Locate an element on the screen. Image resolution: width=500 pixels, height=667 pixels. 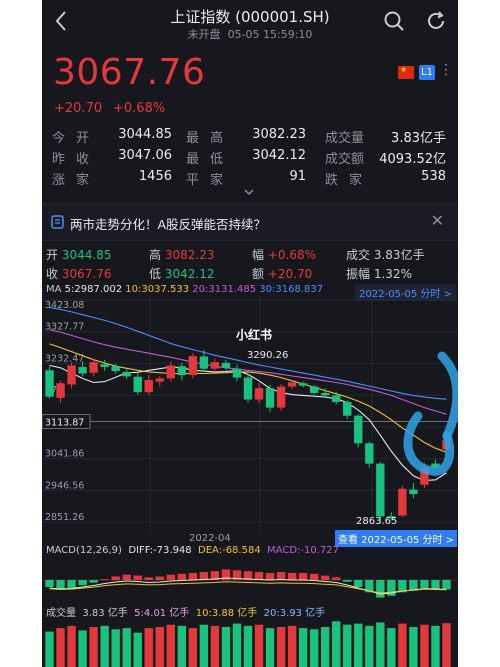
dea-line is located at coordinates (248, 587).